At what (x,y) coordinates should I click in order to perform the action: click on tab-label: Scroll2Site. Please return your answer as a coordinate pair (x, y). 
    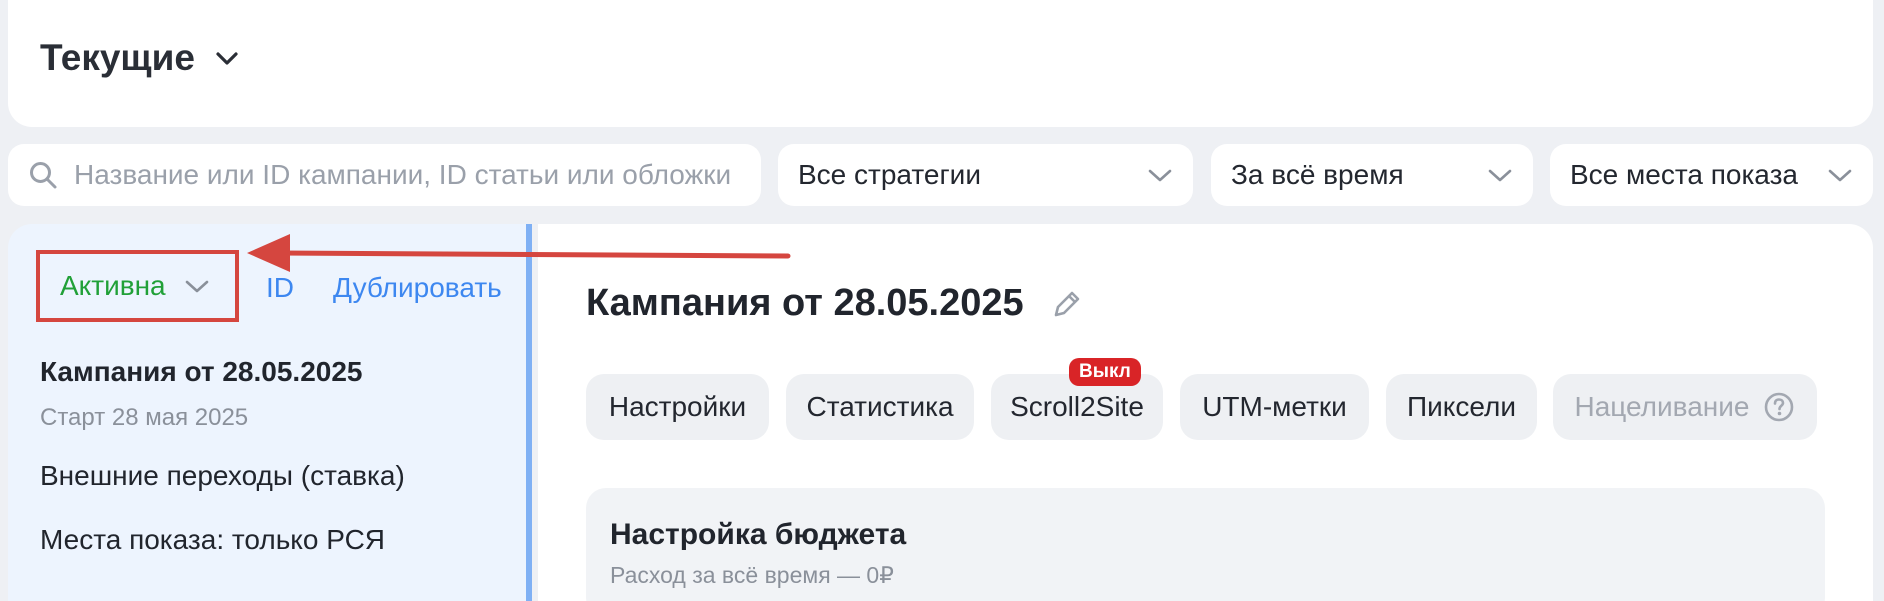
    Looking at the image, I should click on (1077, 406).